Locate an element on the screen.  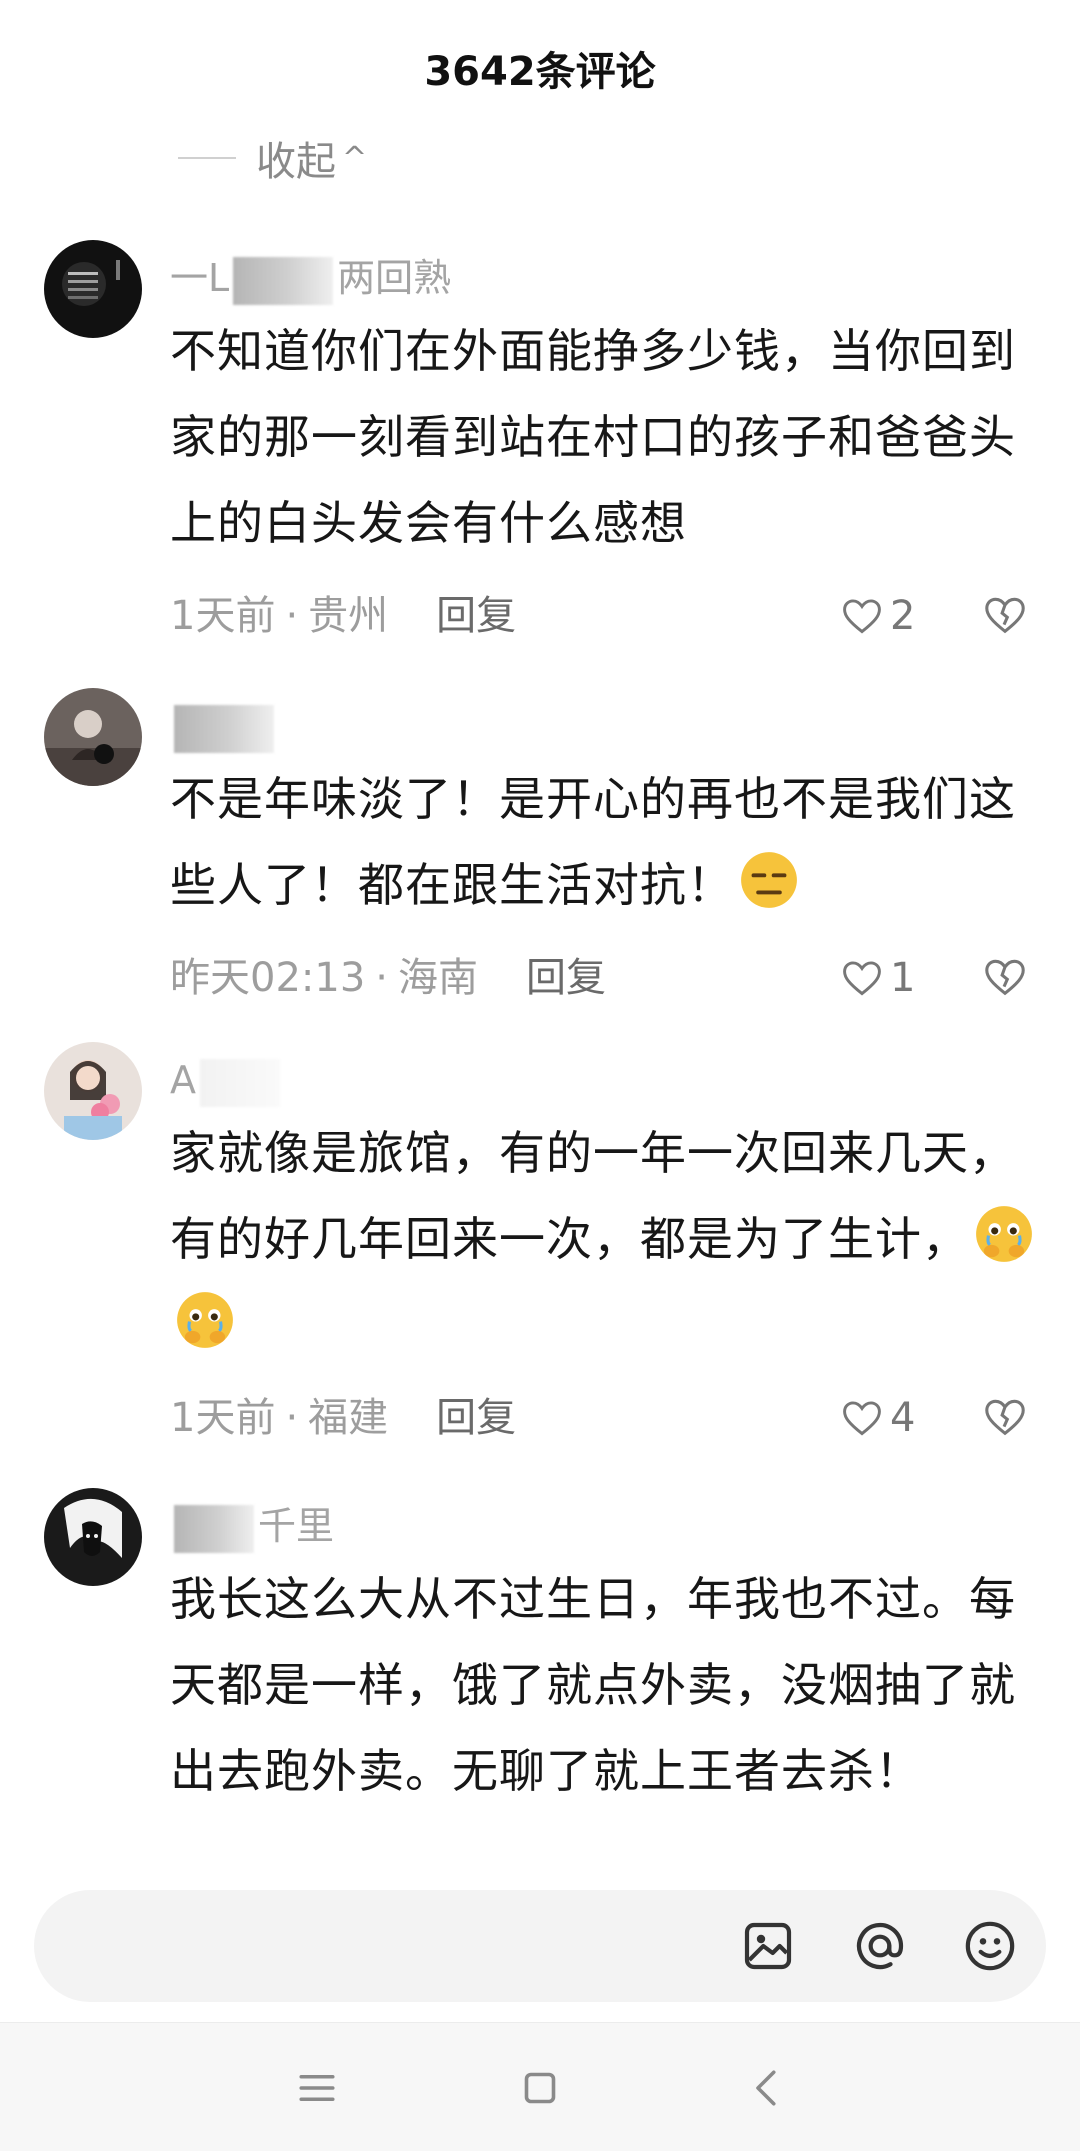
comment-meta: 1天前 · 贵州 回复 is located at coordinates (343, 616).